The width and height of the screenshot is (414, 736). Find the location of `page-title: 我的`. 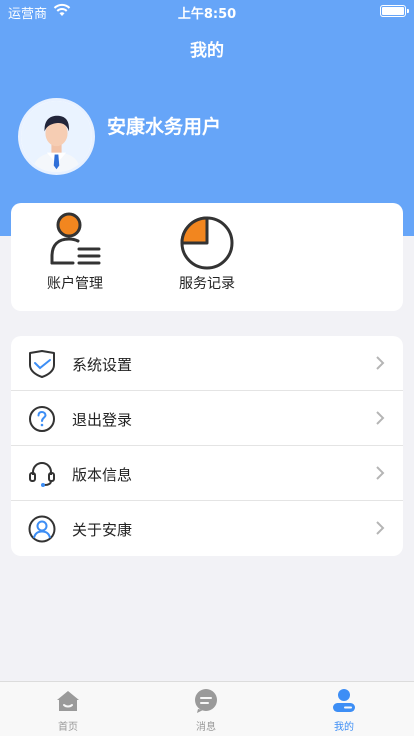

page-title: 我的 is located at coordinates (207, 51).